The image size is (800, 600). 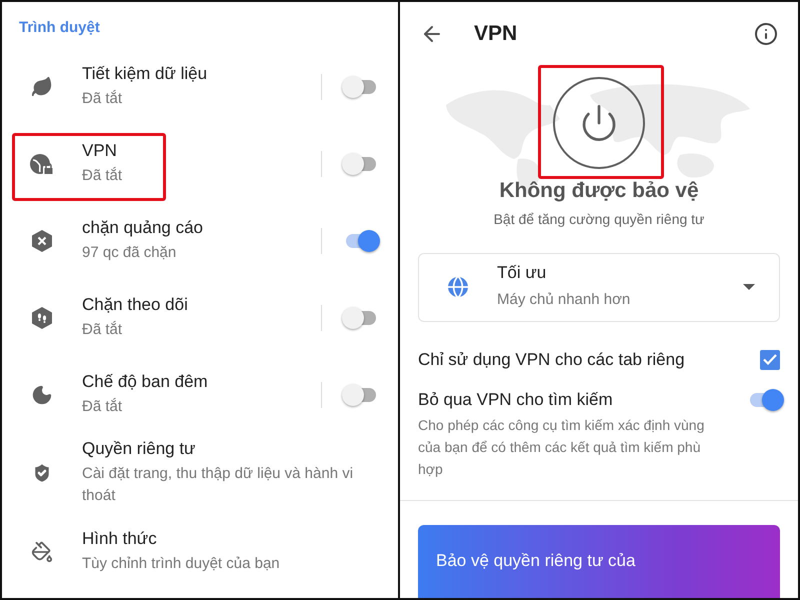 What do you see at coordinates (42, 240) in the screenshot?
I see `hexagon-x-icon` at bounding box center [42, 240].